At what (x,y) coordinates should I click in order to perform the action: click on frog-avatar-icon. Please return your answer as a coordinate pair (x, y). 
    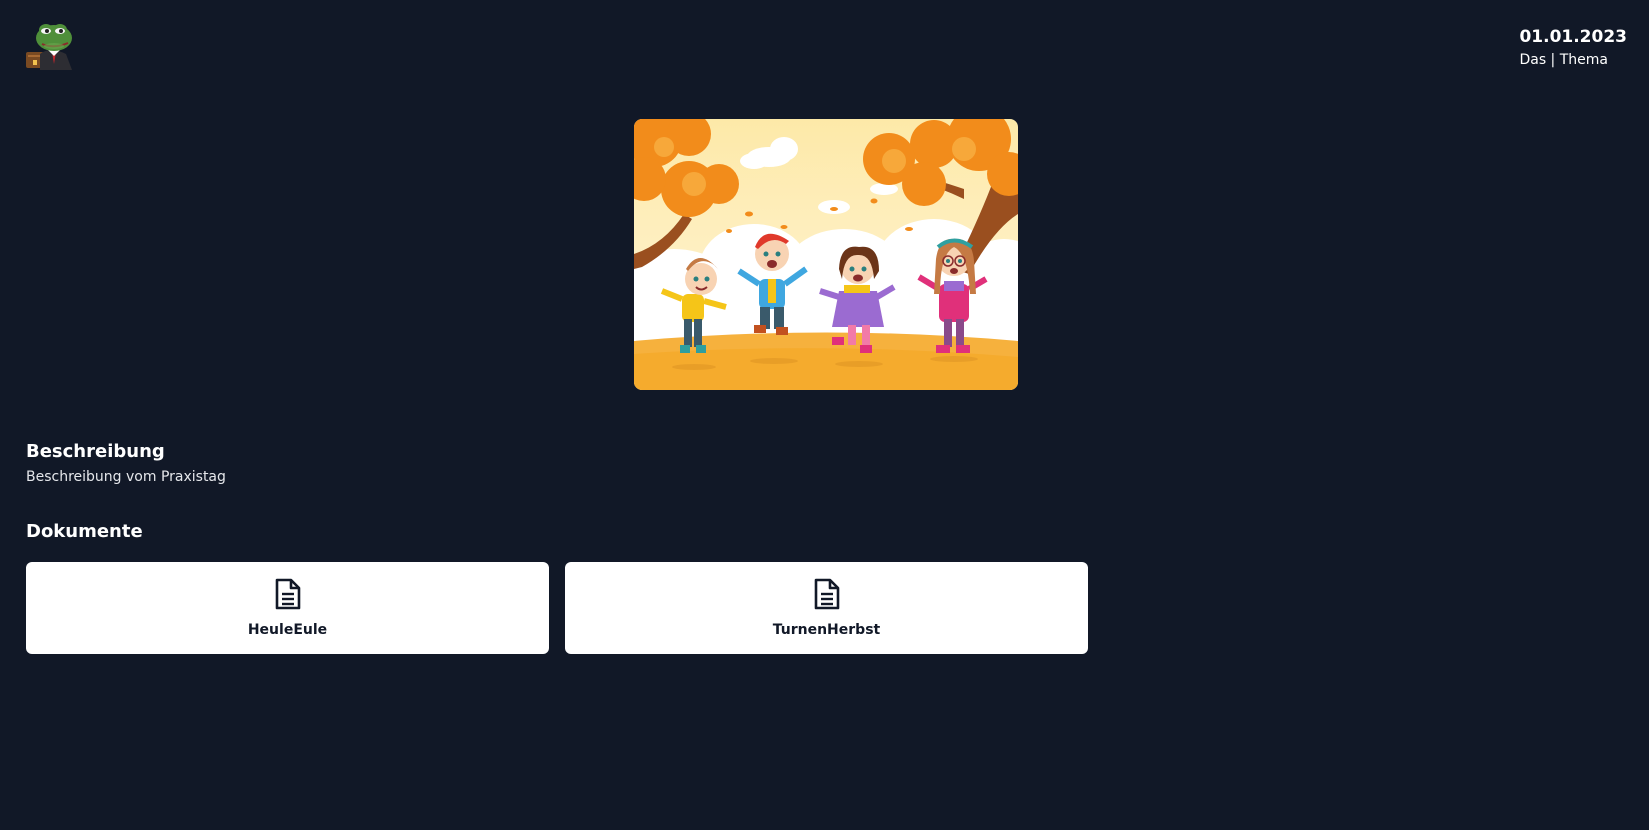
    Looking at the image, I should click on (50, 46).